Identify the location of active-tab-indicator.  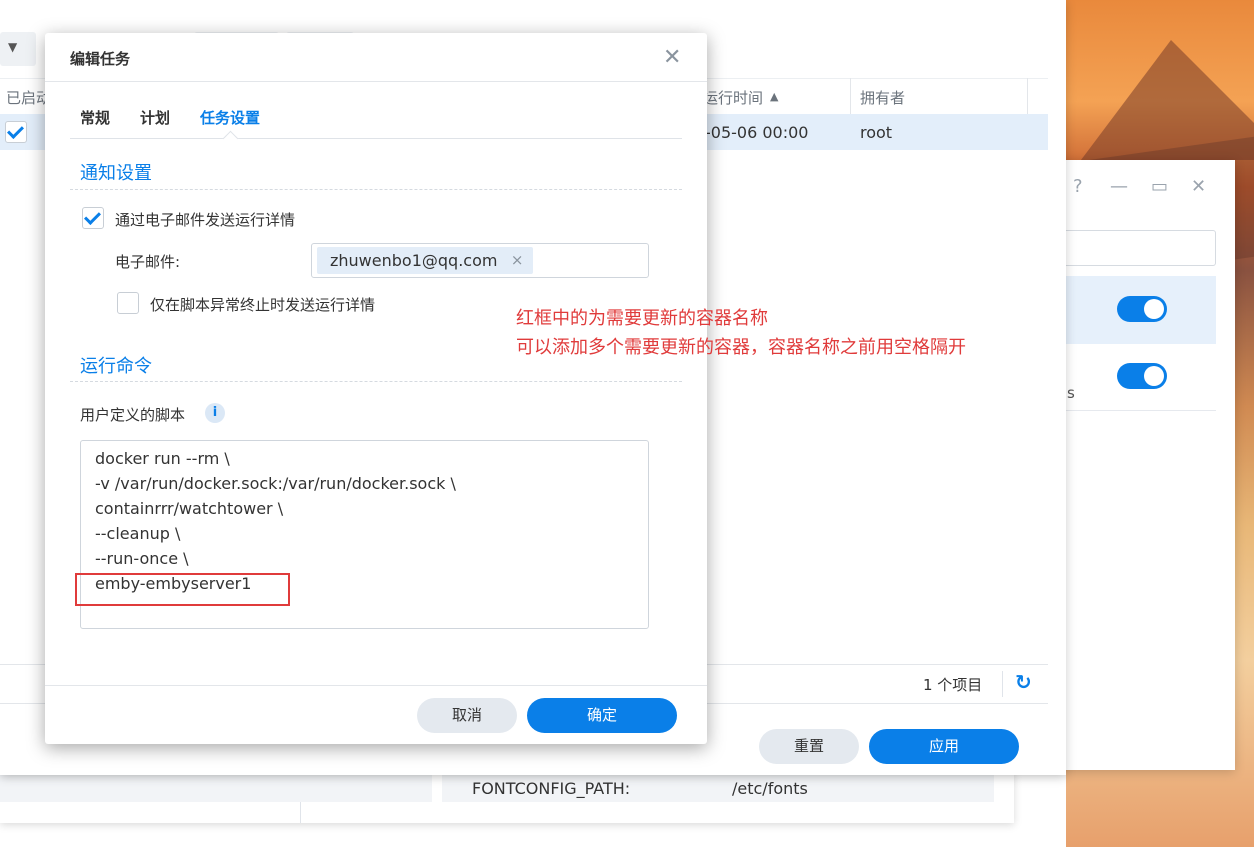
(230, 138).